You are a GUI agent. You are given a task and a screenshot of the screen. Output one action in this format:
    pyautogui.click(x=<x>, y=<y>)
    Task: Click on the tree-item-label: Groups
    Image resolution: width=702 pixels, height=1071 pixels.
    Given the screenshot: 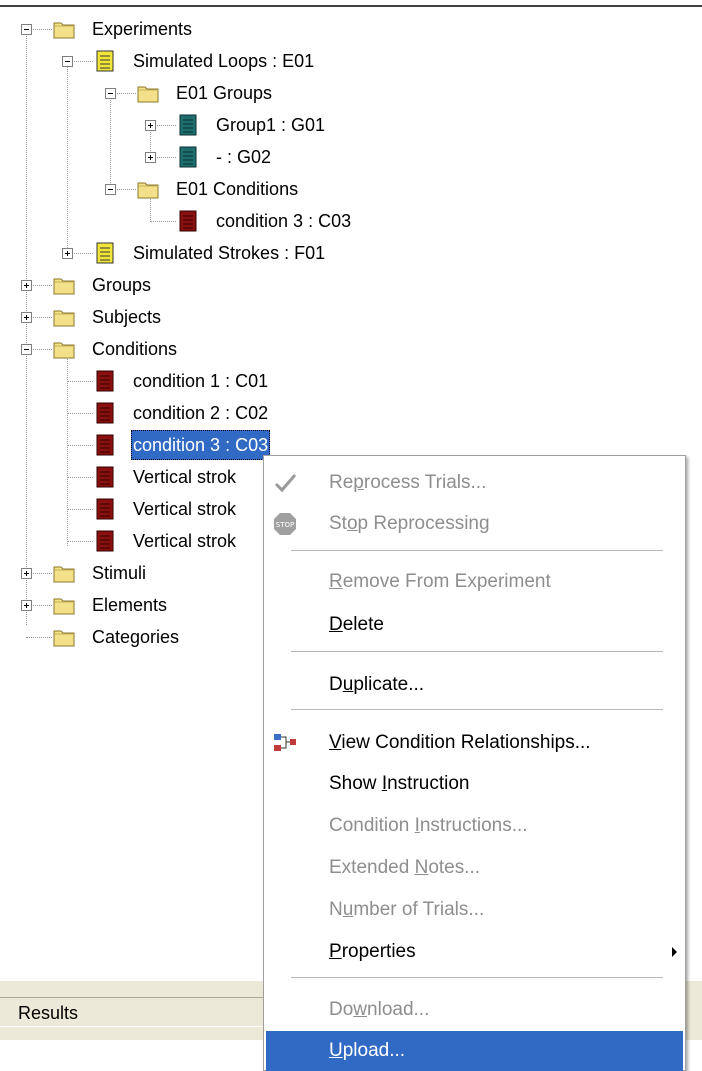 What is the action you would take?
    pyautogui.click(x=122, y=285)
    